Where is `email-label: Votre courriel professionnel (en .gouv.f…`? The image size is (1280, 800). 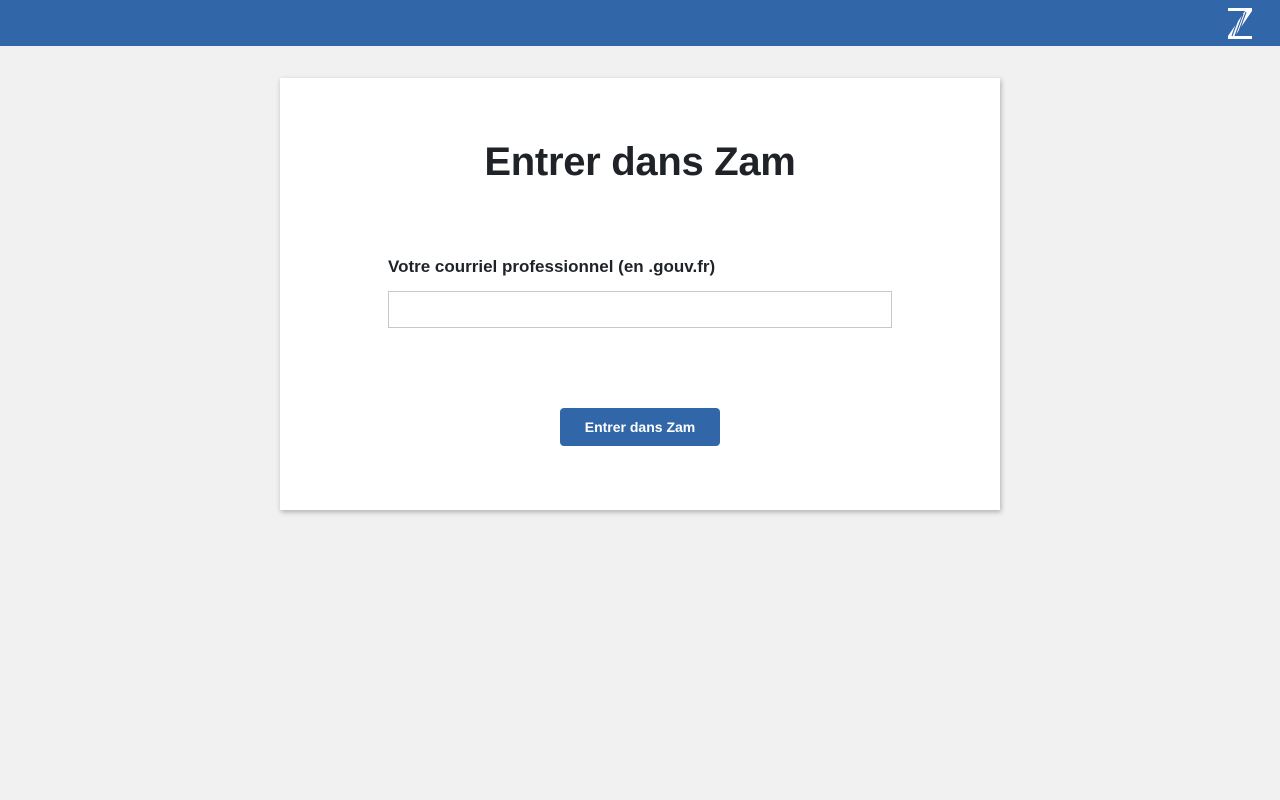 email-label: Votre courriel professionnel (en .gouv.f… is located at coordinates (552, 266).